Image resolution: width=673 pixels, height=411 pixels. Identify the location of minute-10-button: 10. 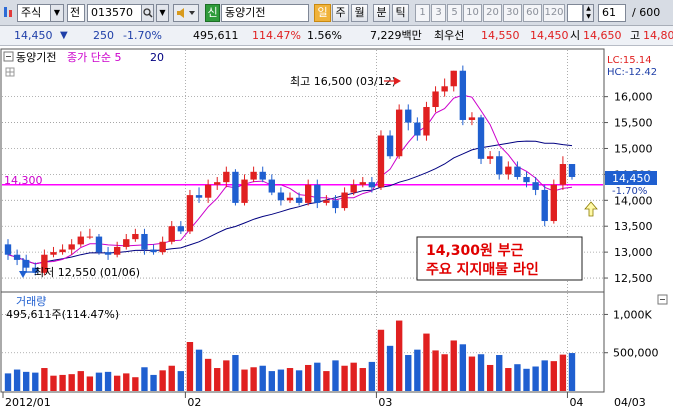
(472, 13).